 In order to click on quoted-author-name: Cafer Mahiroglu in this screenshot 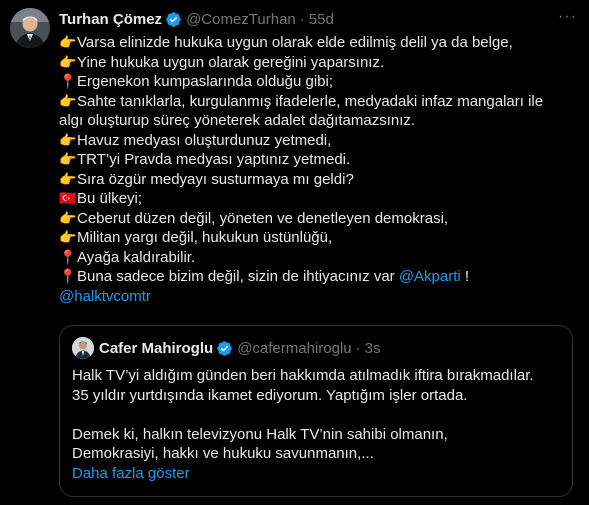, I will do `click(156, 348)`.